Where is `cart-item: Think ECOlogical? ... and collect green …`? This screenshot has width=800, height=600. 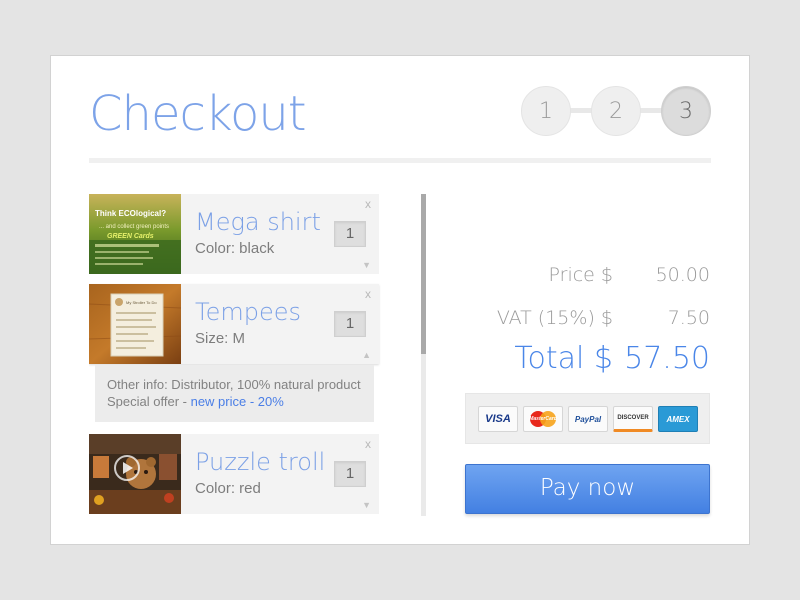
cart-item: Think ECOlogical? ... and collect green … is located at coordinates (234, 234).